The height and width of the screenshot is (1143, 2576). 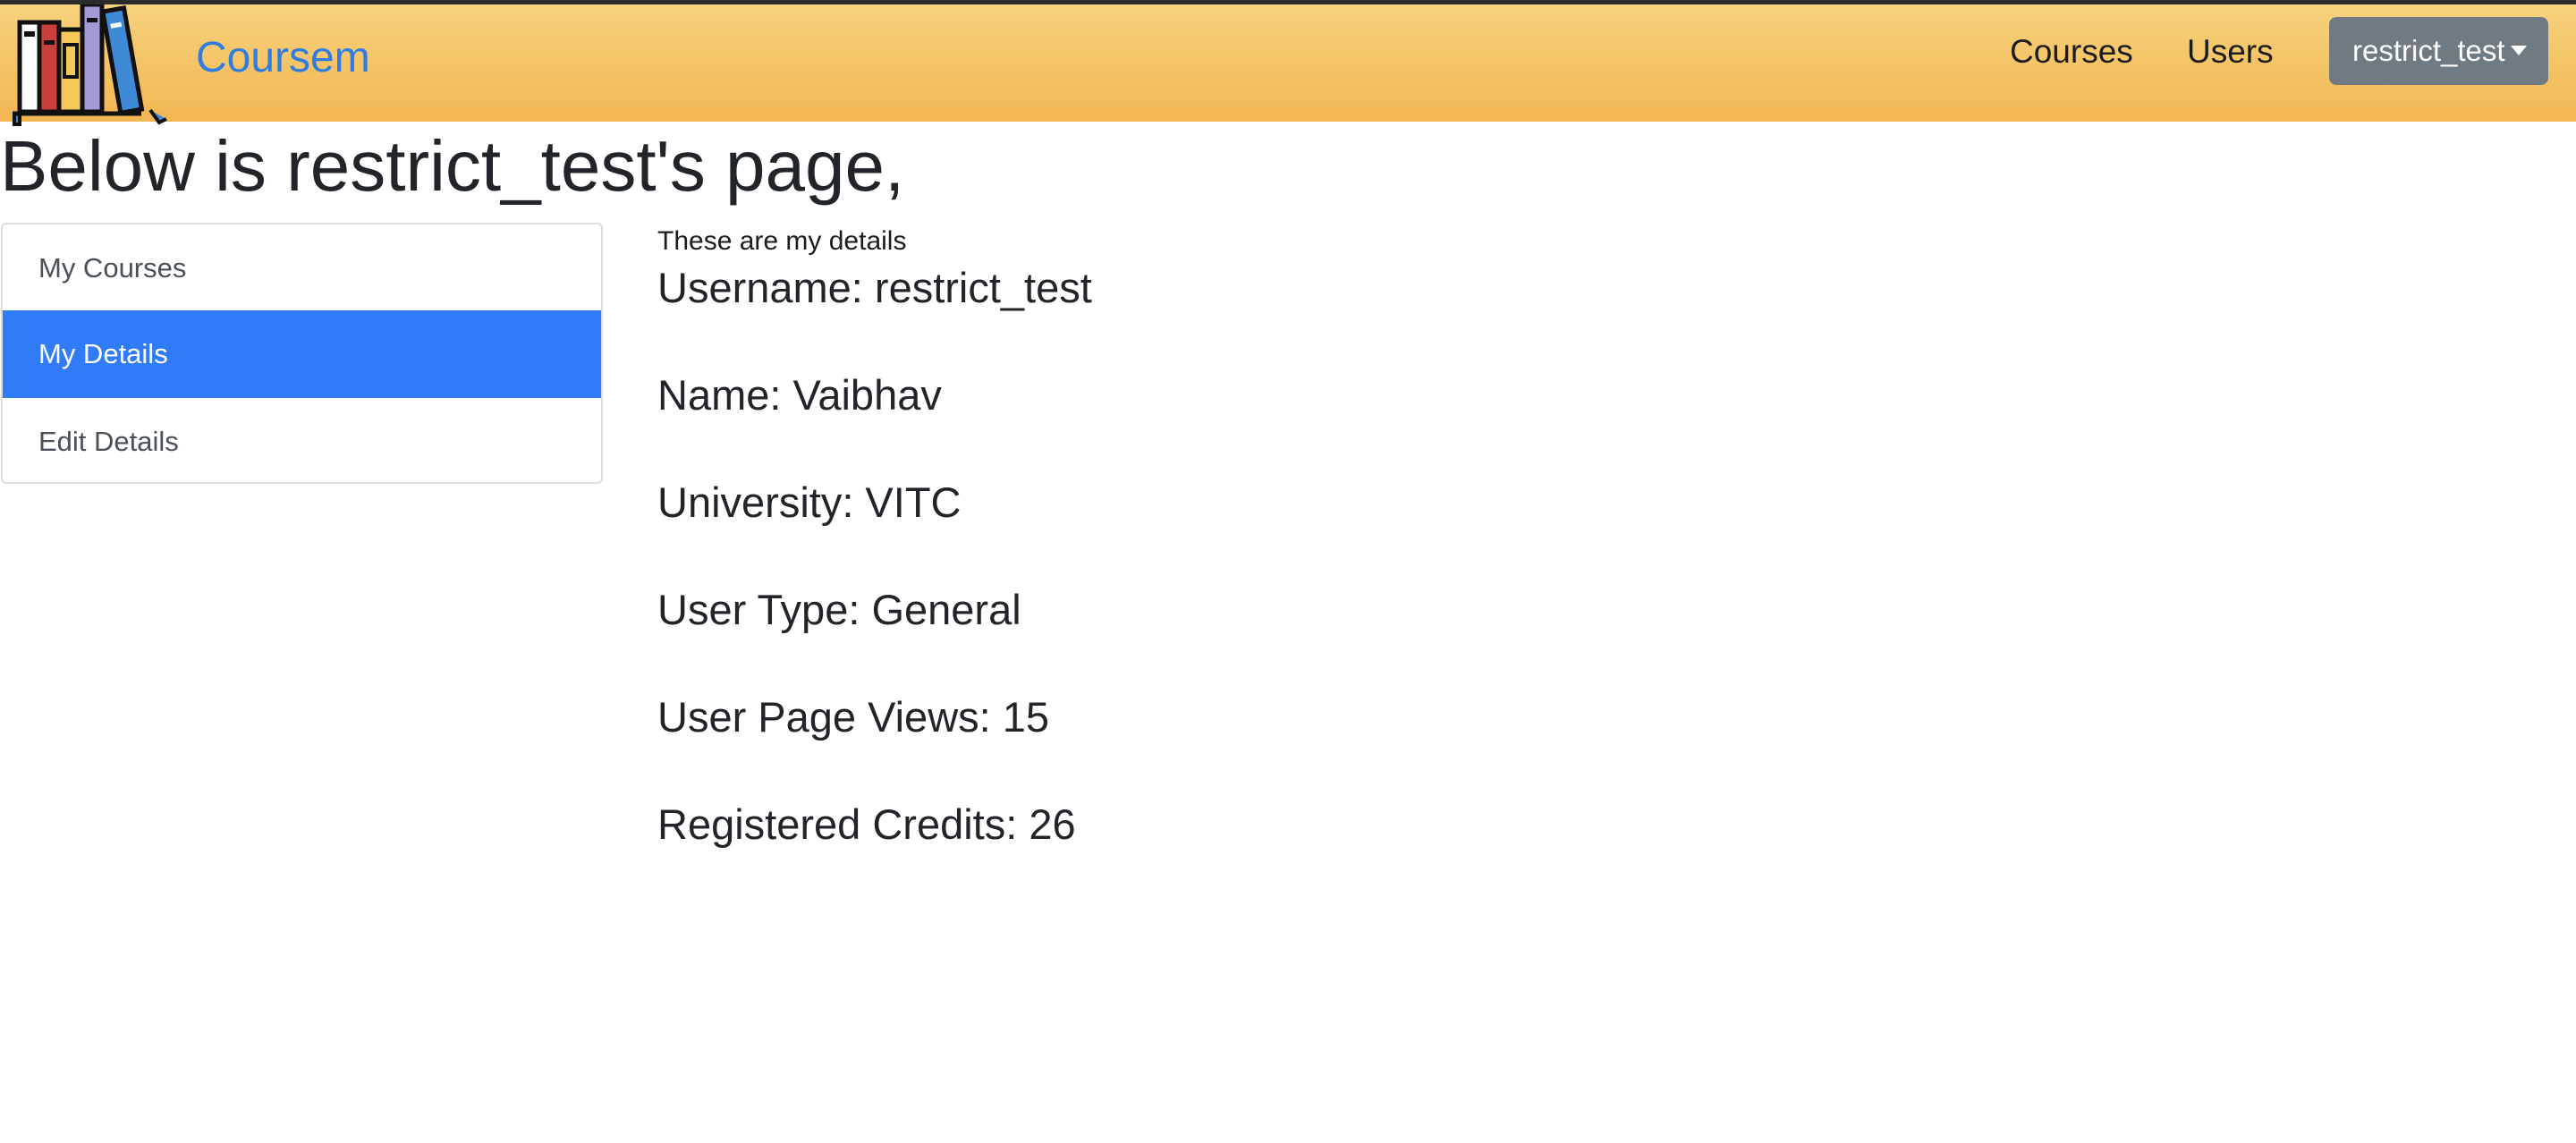 I want to click on detail-user-type: User Type: General, so click(x=839, y=609).